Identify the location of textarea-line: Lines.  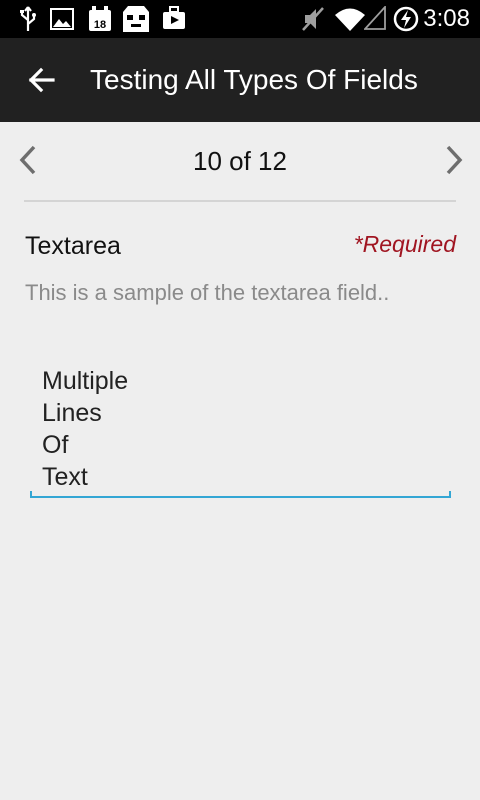
(72, 413).